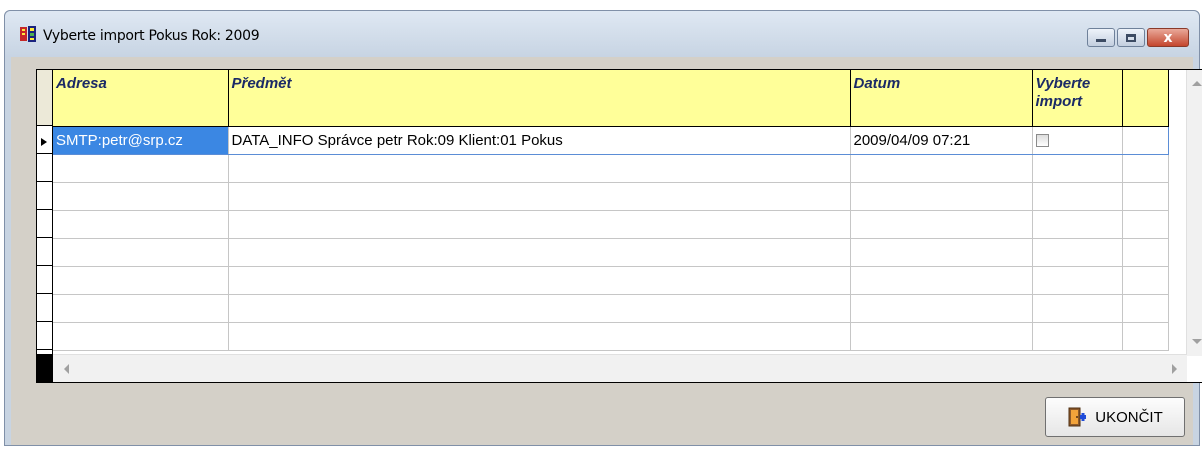  Describe the element at coordinates (151, 36) in the screenshot. I see `window-title: Vyberte import Pokus Rok: 2009` at that location.